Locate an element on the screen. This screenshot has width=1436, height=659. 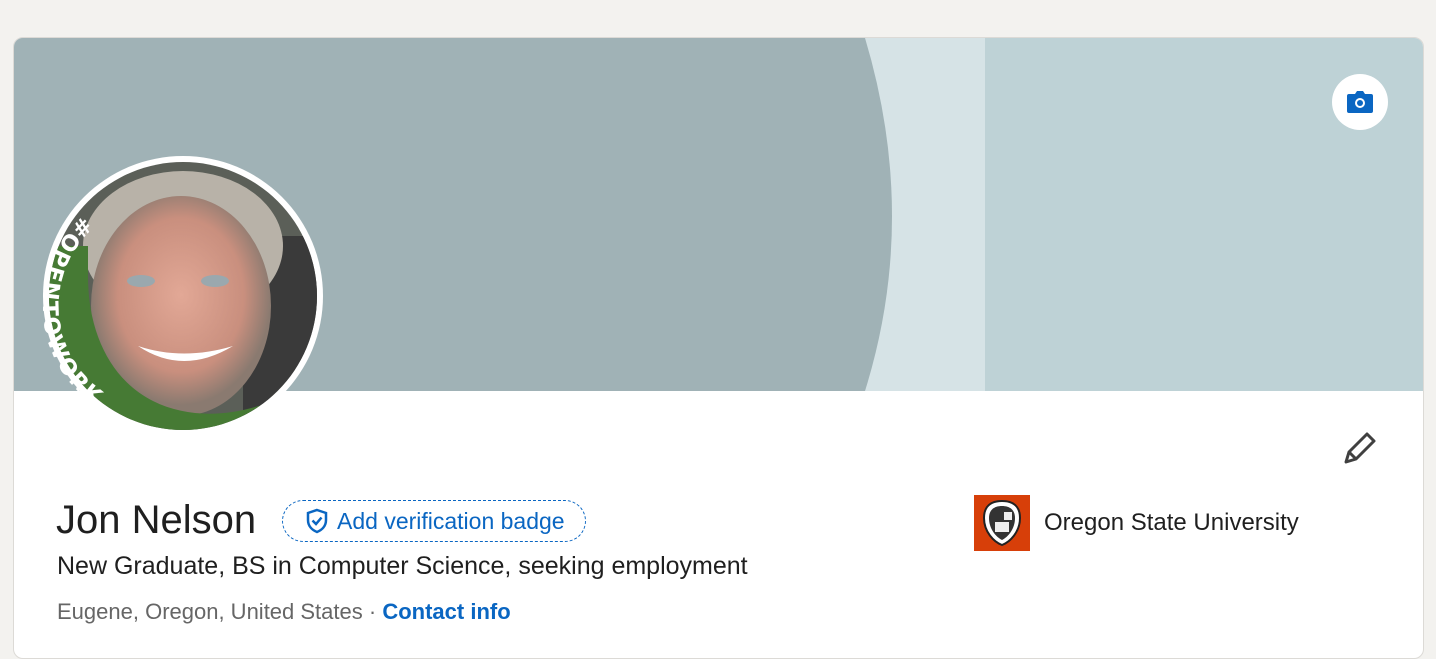
profile-photo: #OPENTOWORK is located at coordinates (183, 296).